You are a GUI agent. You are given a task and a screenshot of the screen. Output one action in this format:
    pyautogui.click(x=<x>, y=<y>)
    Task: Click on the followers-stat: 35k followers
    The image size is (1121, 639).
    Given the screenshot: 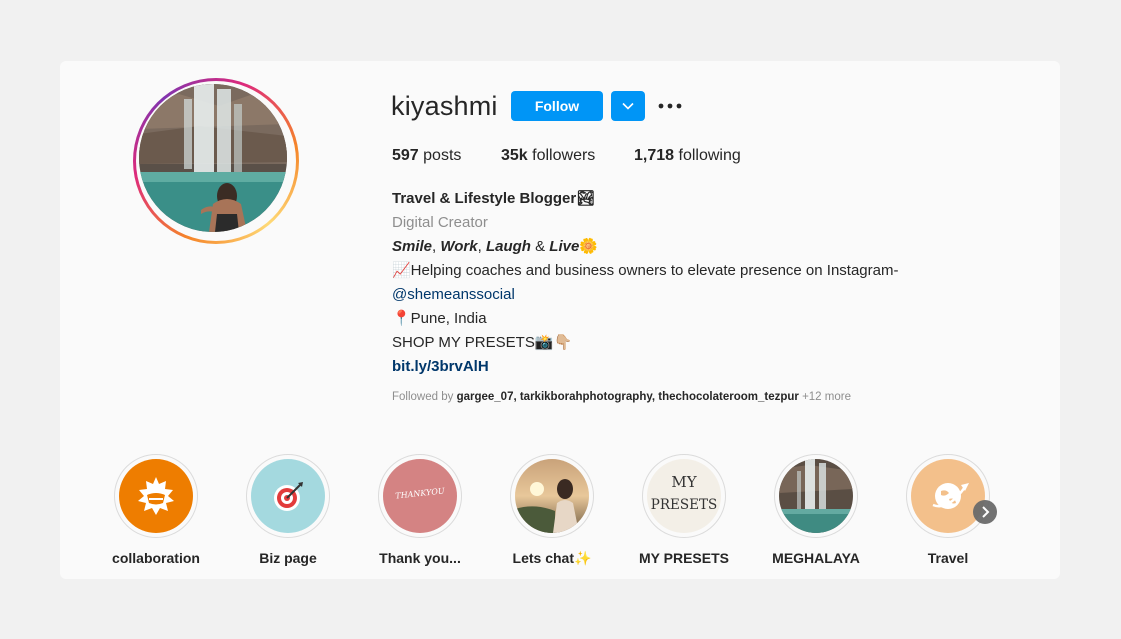 What is the action you would take?
    pyautogui.click(x=548, y=156)
    